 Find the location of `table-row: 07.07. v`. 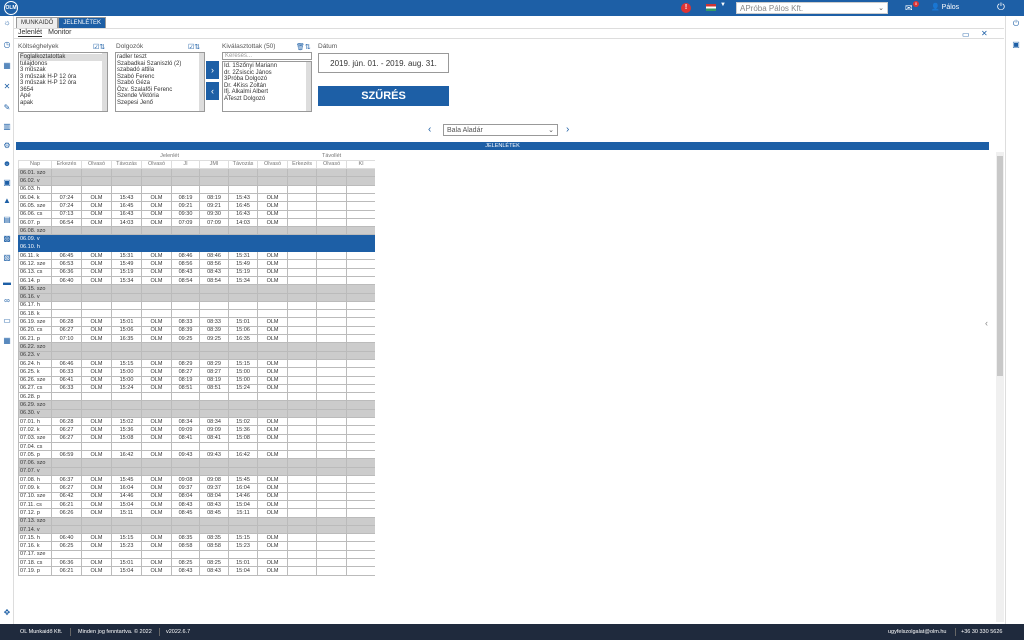

table-row: 07.07. v is located at coordinates (196, 471).